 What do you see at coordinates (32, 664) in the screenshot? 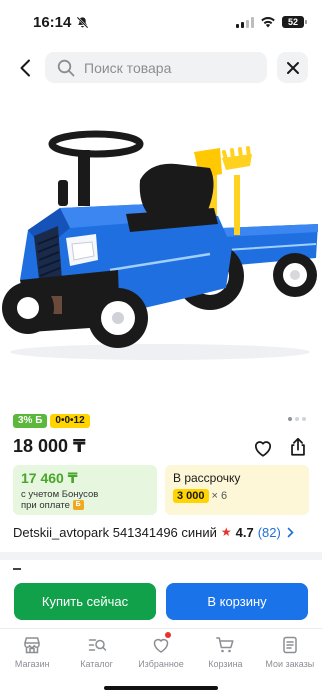
I see `nav-label-store: Магазин` at bounding box center [32, 664].